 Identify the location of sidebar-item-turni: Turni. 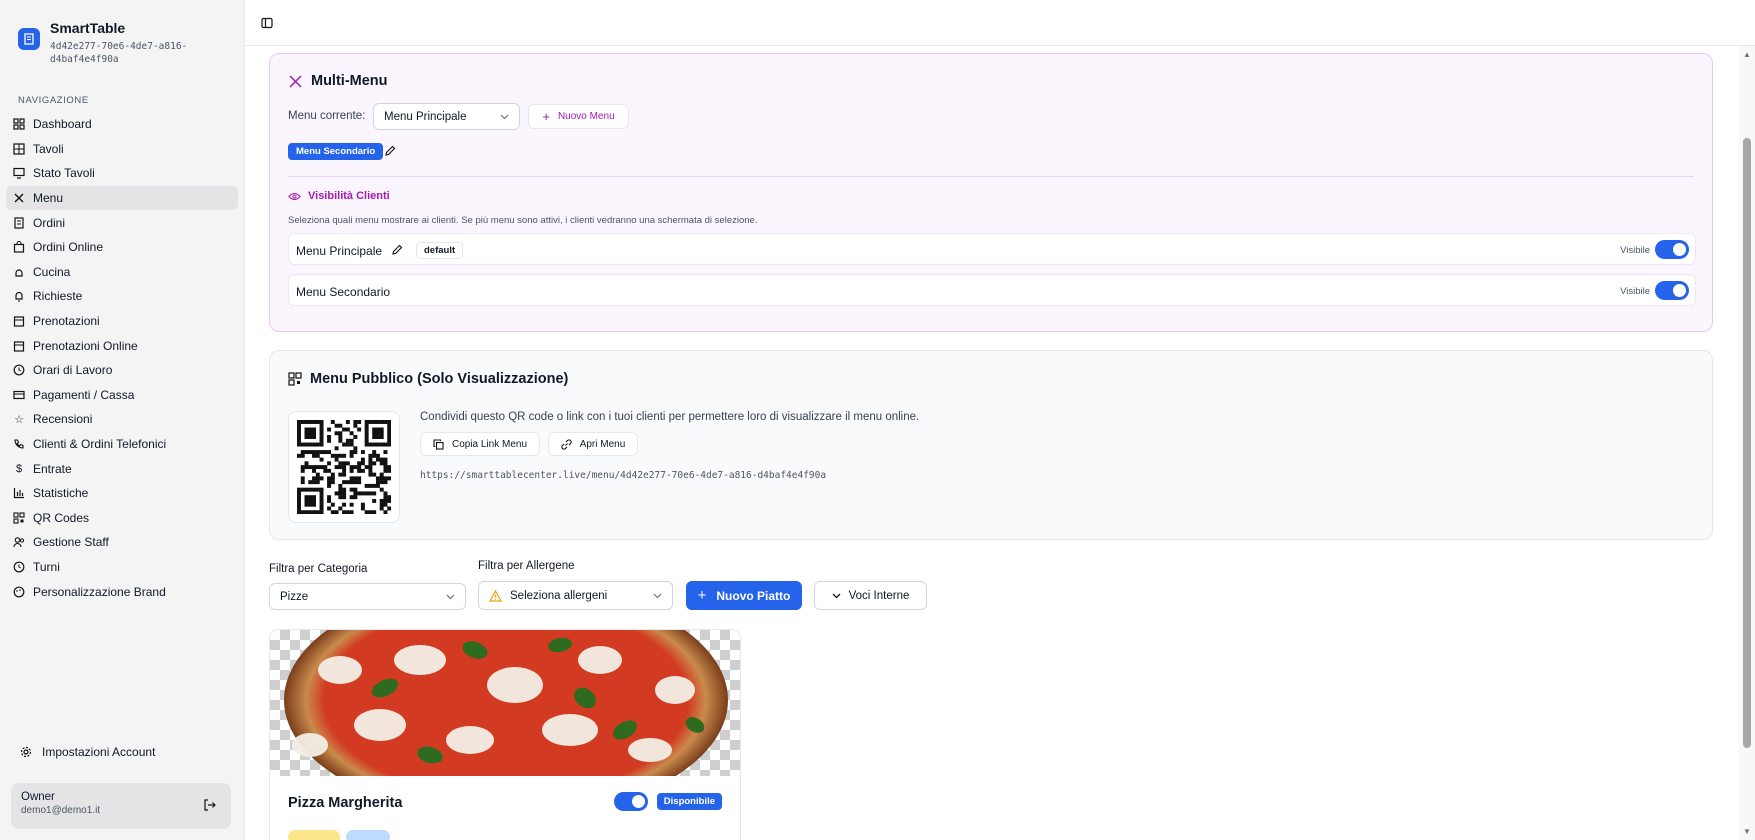
(122, 567).